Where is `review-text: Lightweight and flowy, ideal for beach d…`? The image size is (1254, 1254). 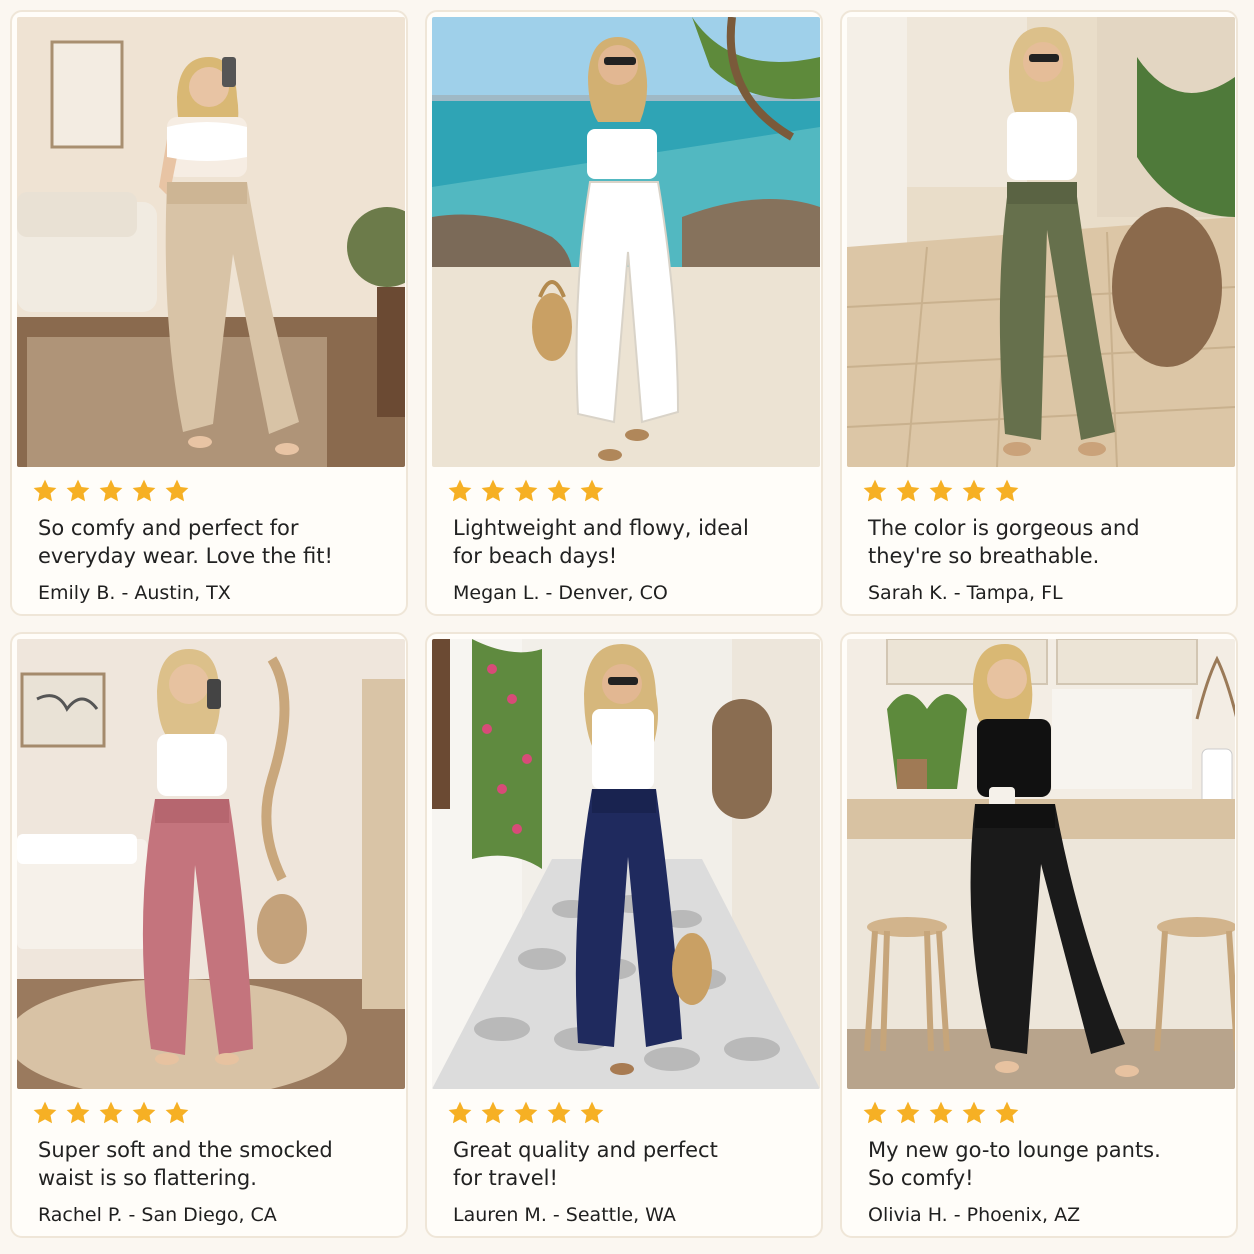
review-text: Lightweight and flowy, ideal for beach d… is located at coordinates (601, 542).